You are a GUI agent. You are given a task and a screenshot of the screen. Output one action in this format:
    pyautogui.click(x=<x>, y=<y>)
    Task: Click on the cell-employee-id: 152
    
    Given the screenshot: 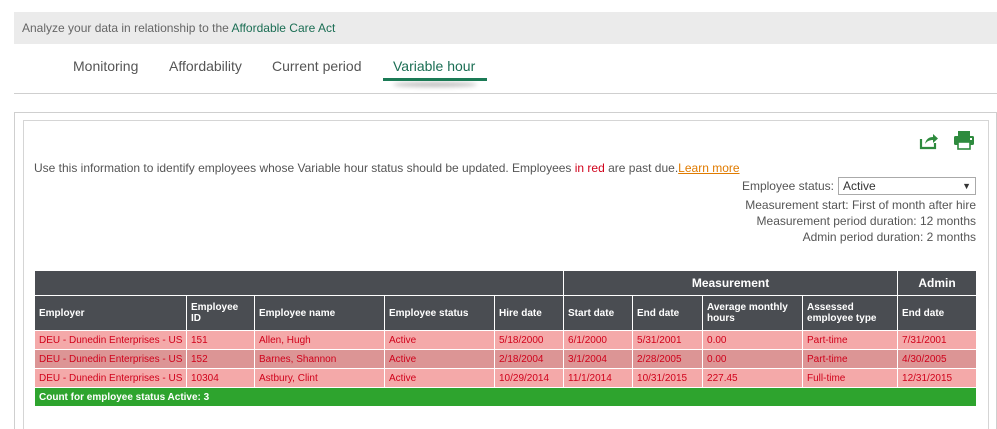 What is the action you would take?
    pyautogui.click(x=220, y=359)
    